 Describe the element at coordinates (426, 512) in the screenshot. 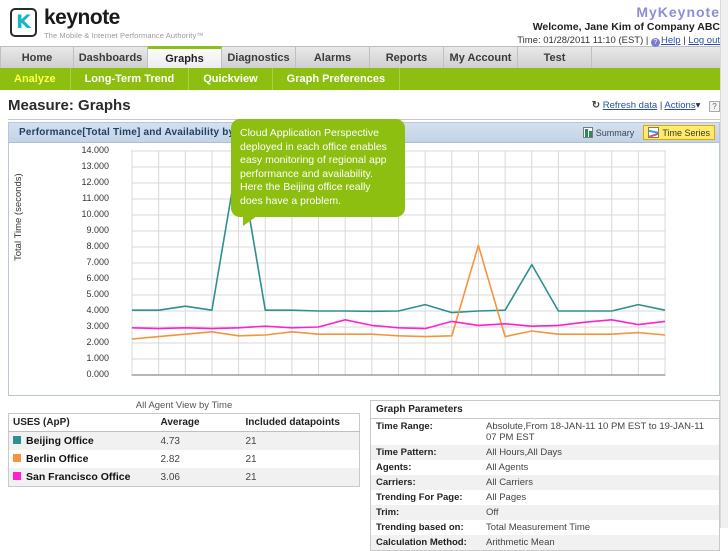

I see `parameter-key: Trim:` at that location.